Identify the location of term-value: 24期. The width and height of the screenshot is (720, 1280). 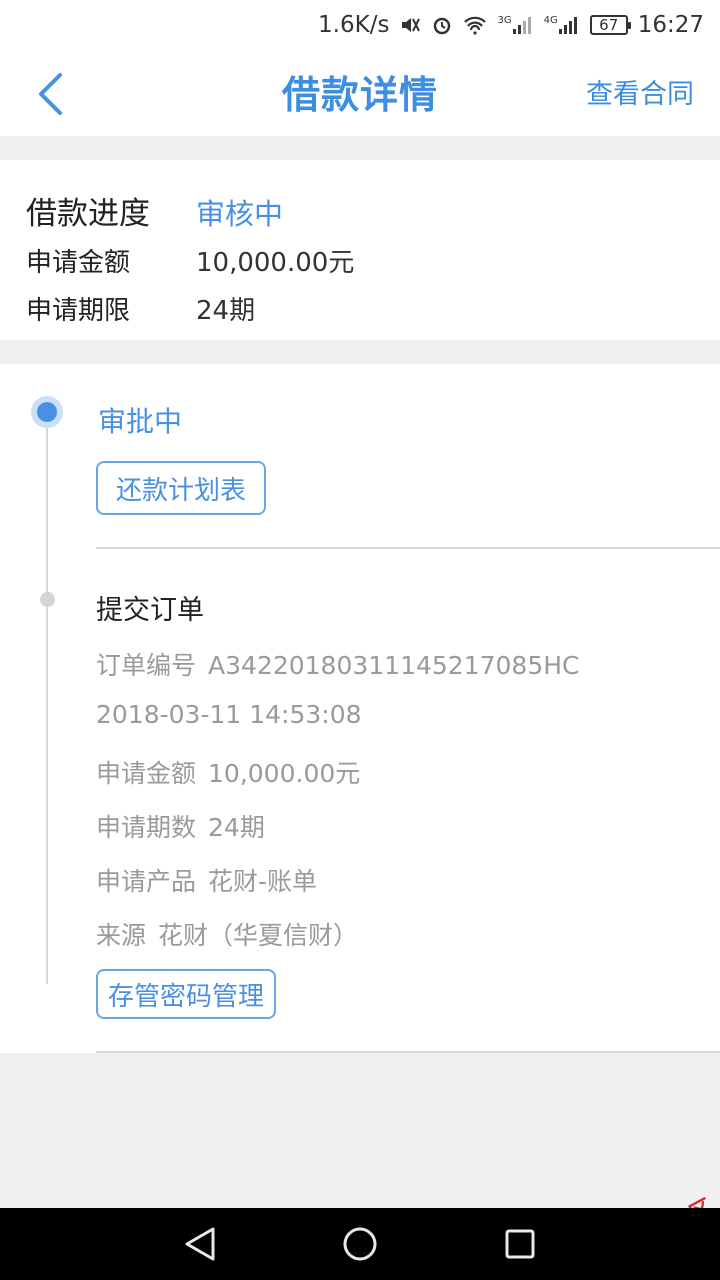
(226, 311).